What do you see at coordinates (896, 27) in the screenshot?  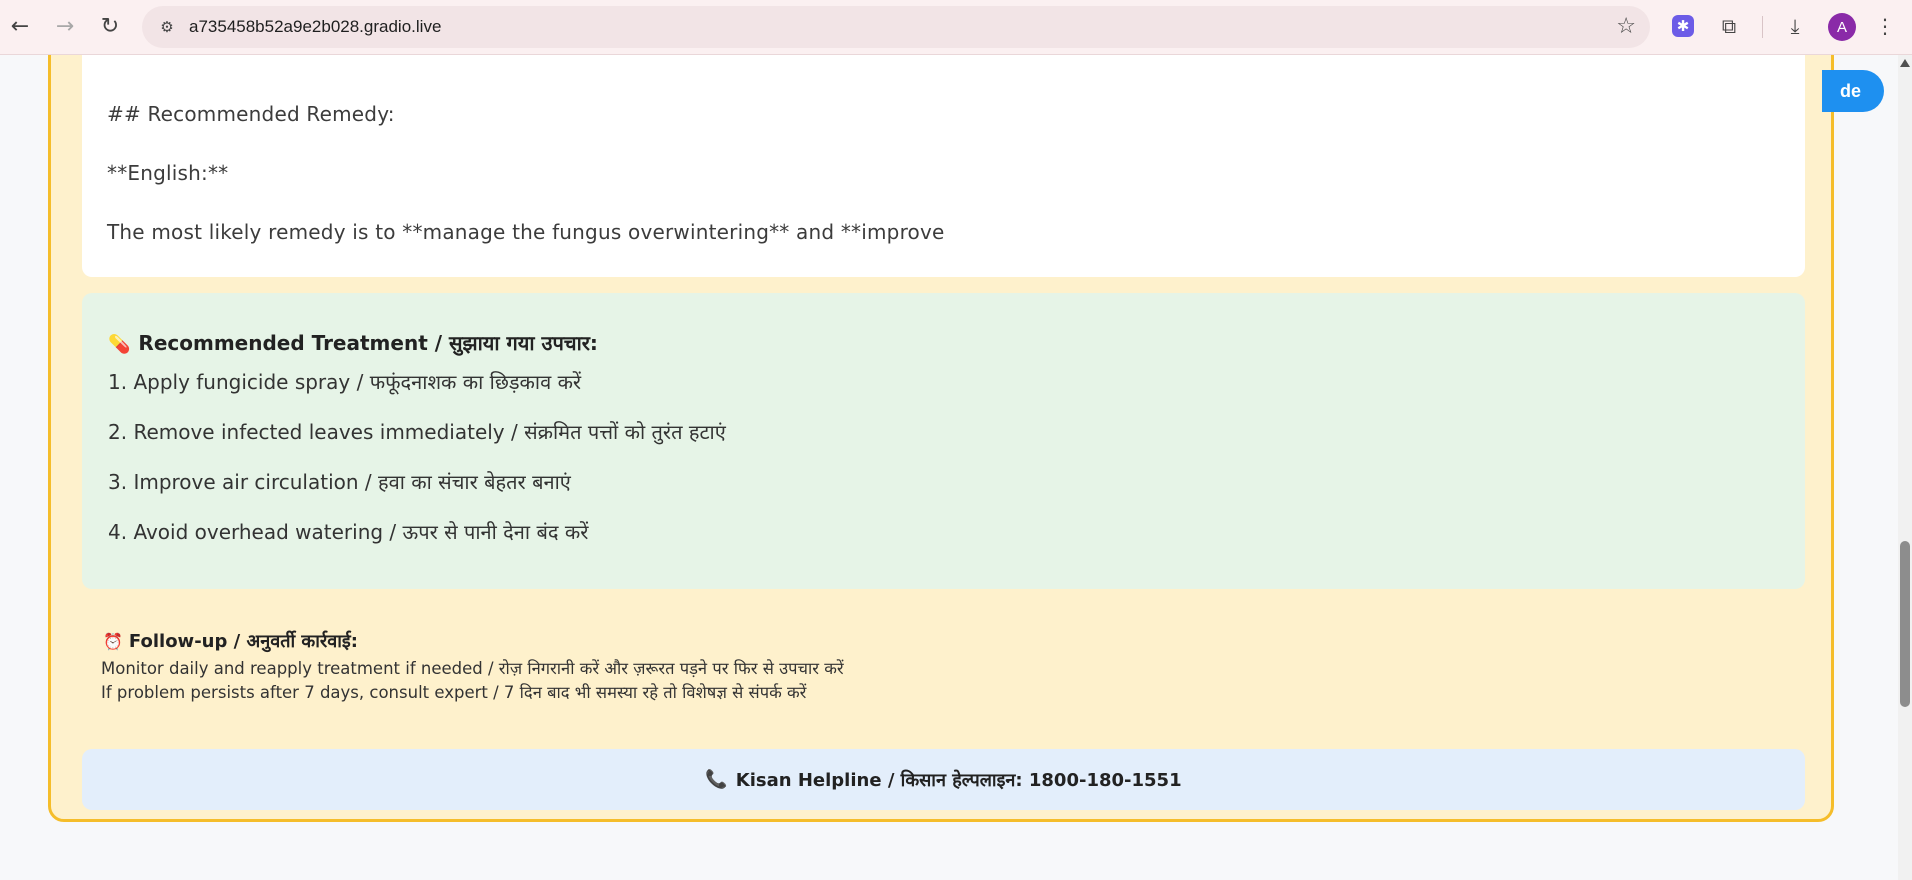 I see `address-bar: ⚙ a735458b52a9e2b028.gradio.live ☆` at bounding box center [896, 27].